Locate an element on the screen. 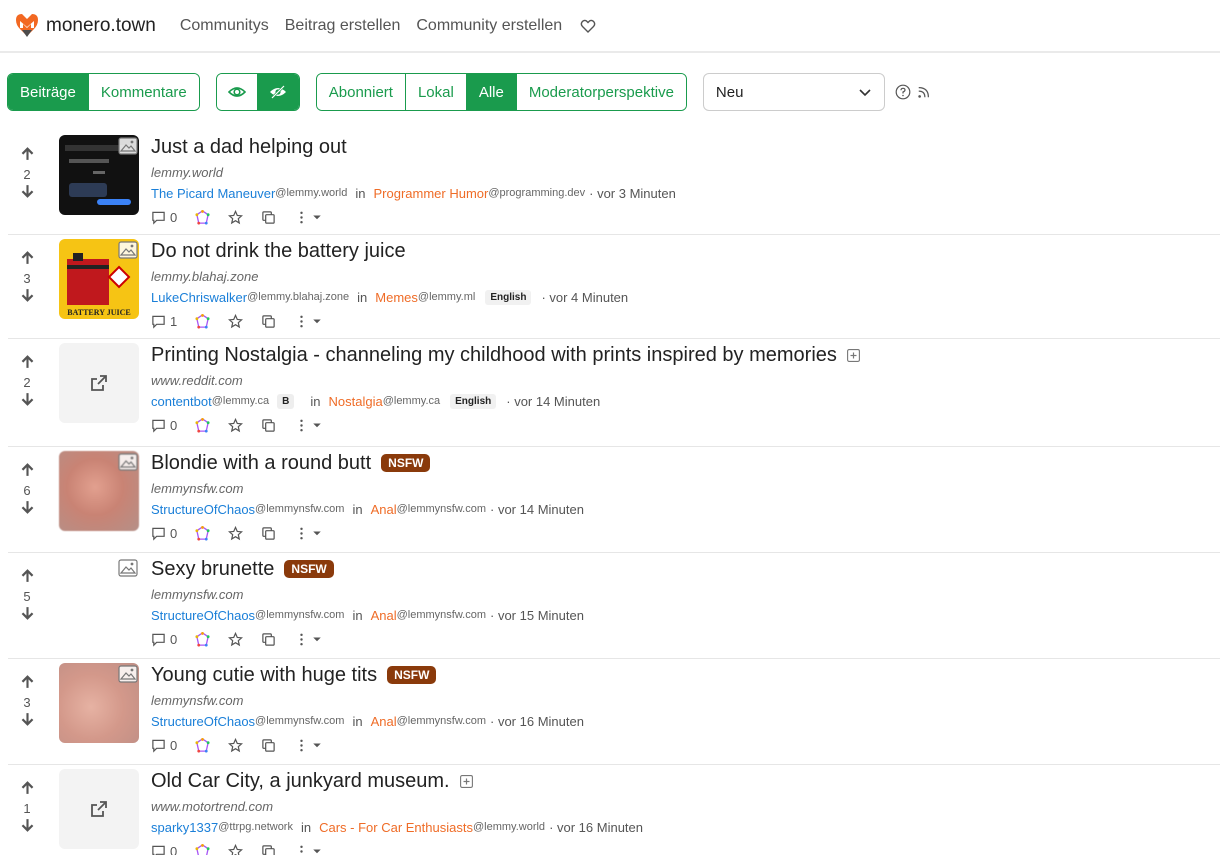 Image resolution: width=1220 pixels, height=855 pixels. show-read-button is located at coordinates (237, 92).